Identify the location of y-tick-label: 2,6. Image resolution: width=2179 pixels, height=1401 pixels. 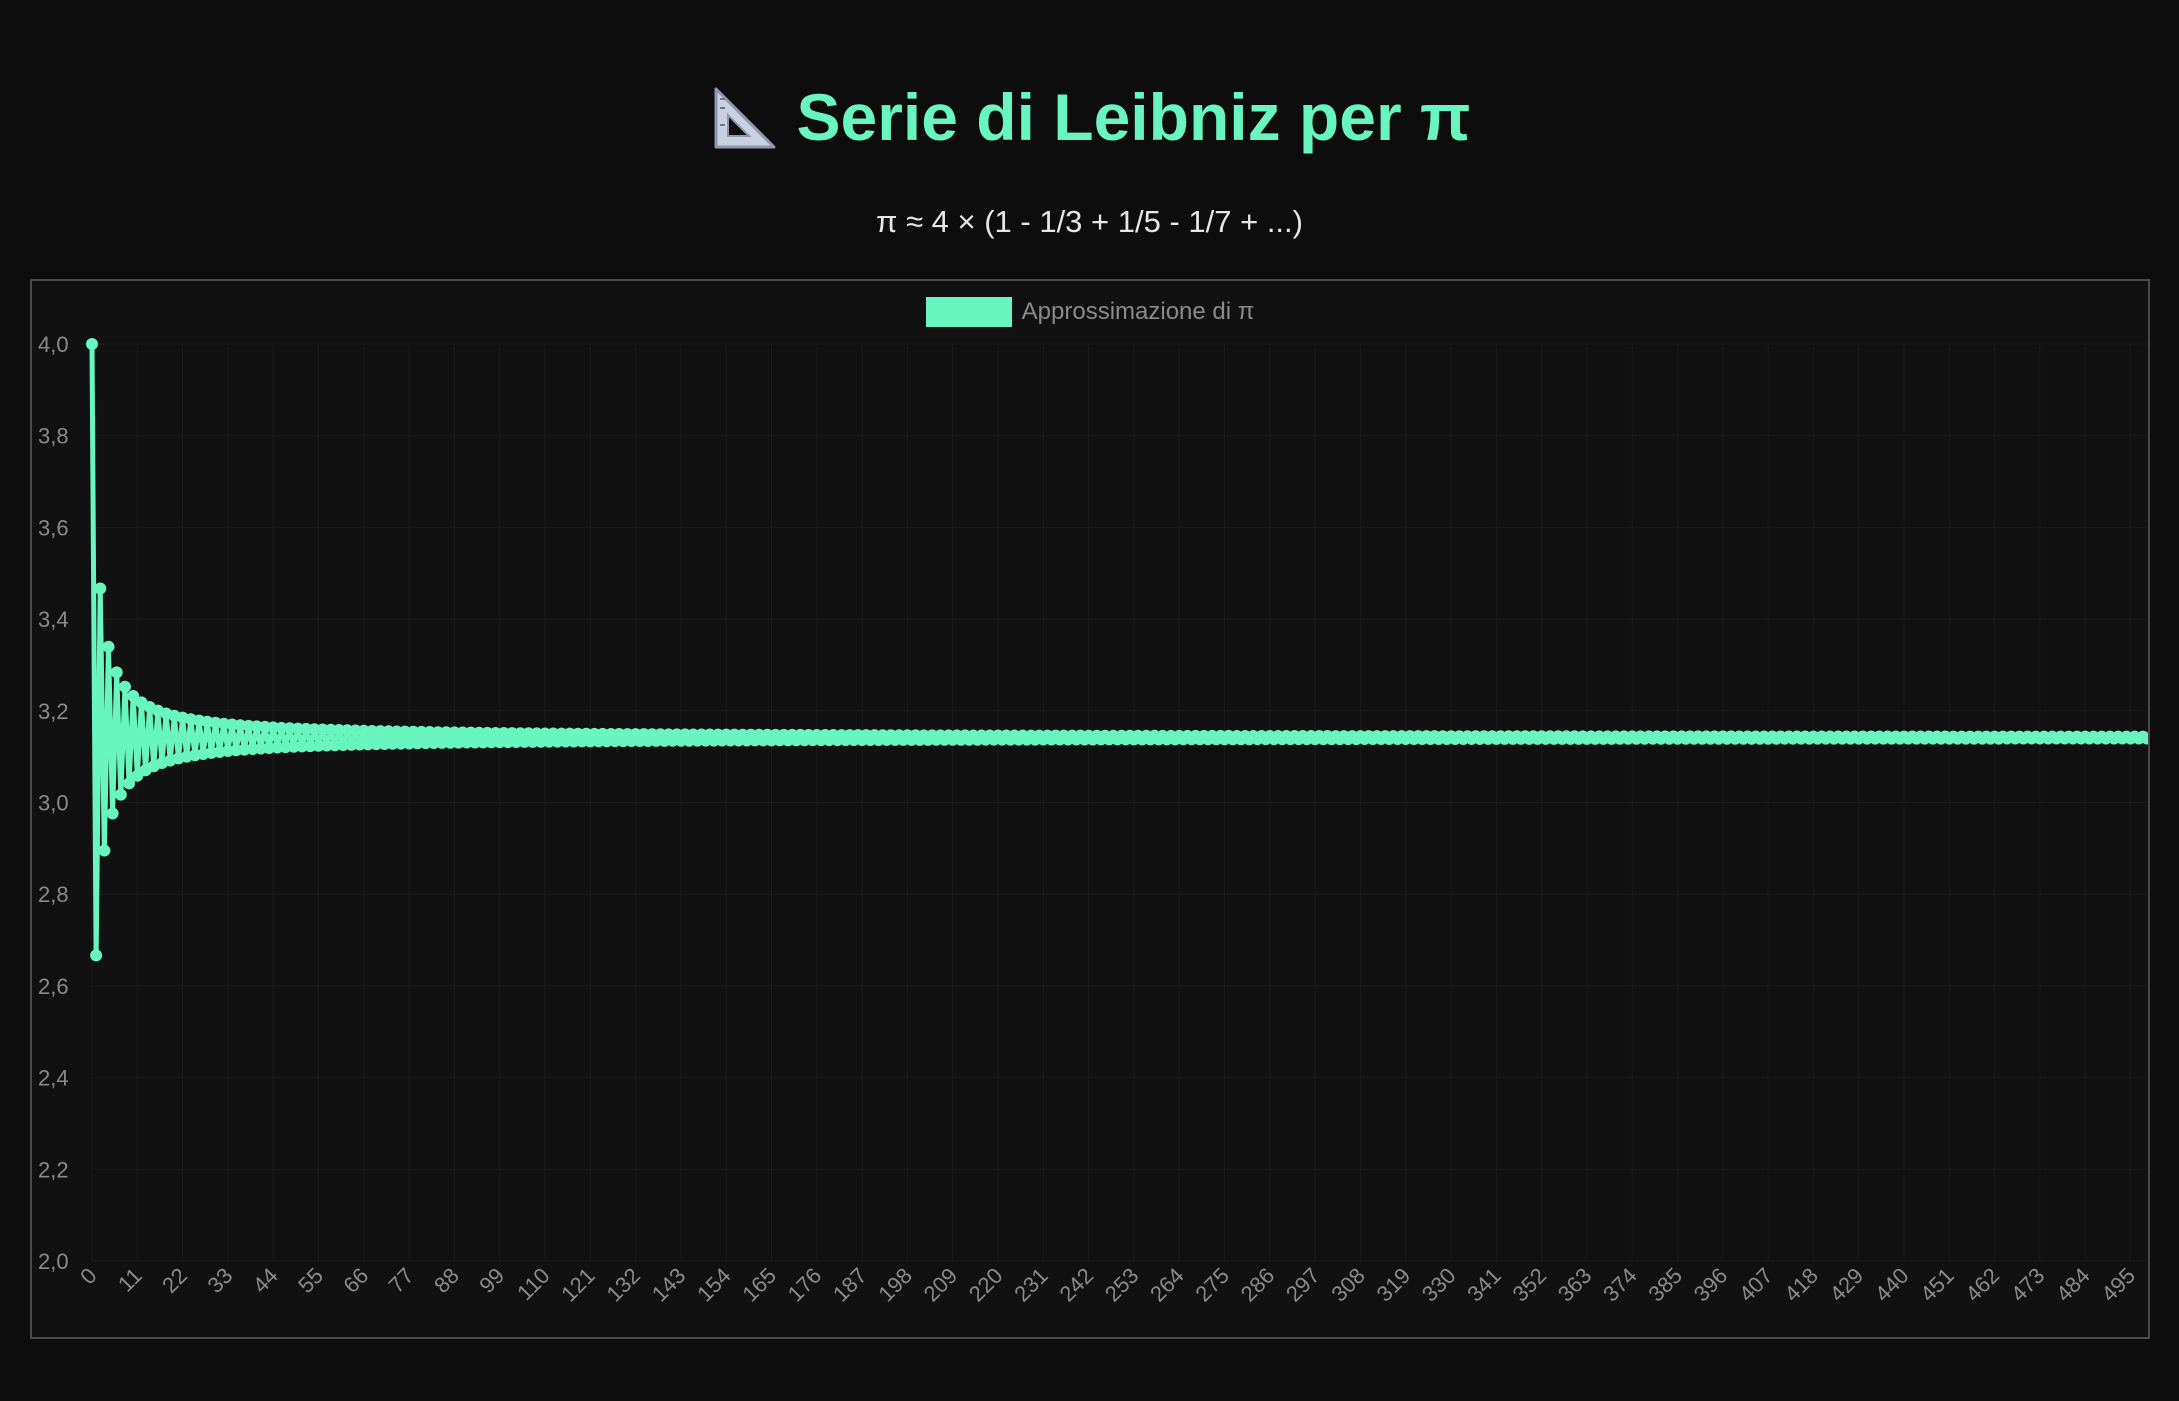
(53, 986).